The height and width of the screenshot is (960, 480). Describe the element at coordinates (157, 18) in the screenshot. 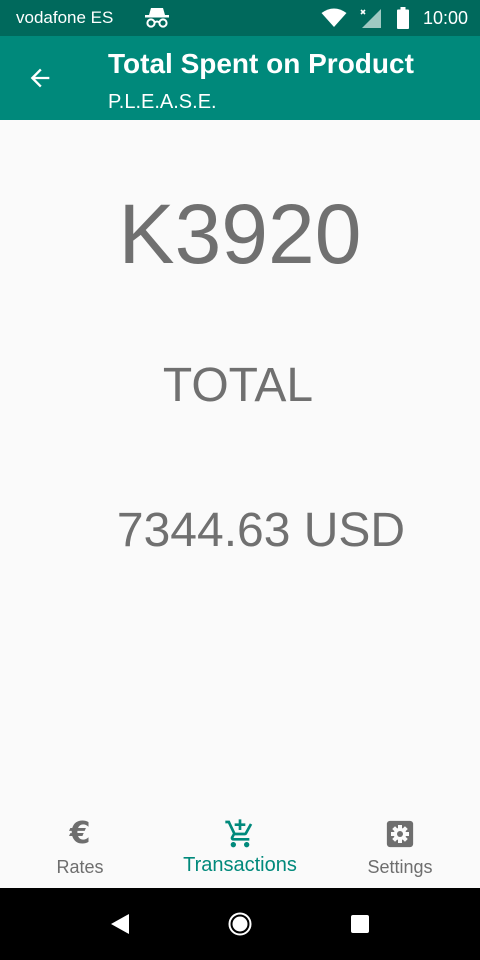

I see `incognito-icon` at that location.